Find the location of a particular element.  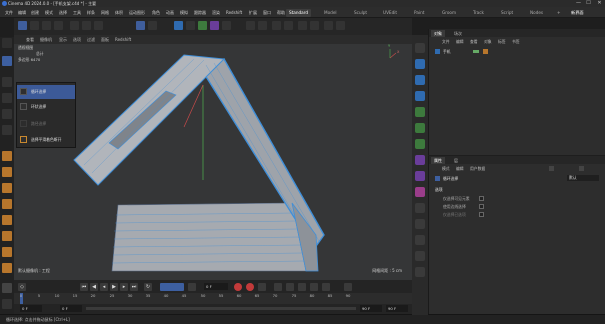

tab-attributes: 属性 is located at coordinates (438, 160).